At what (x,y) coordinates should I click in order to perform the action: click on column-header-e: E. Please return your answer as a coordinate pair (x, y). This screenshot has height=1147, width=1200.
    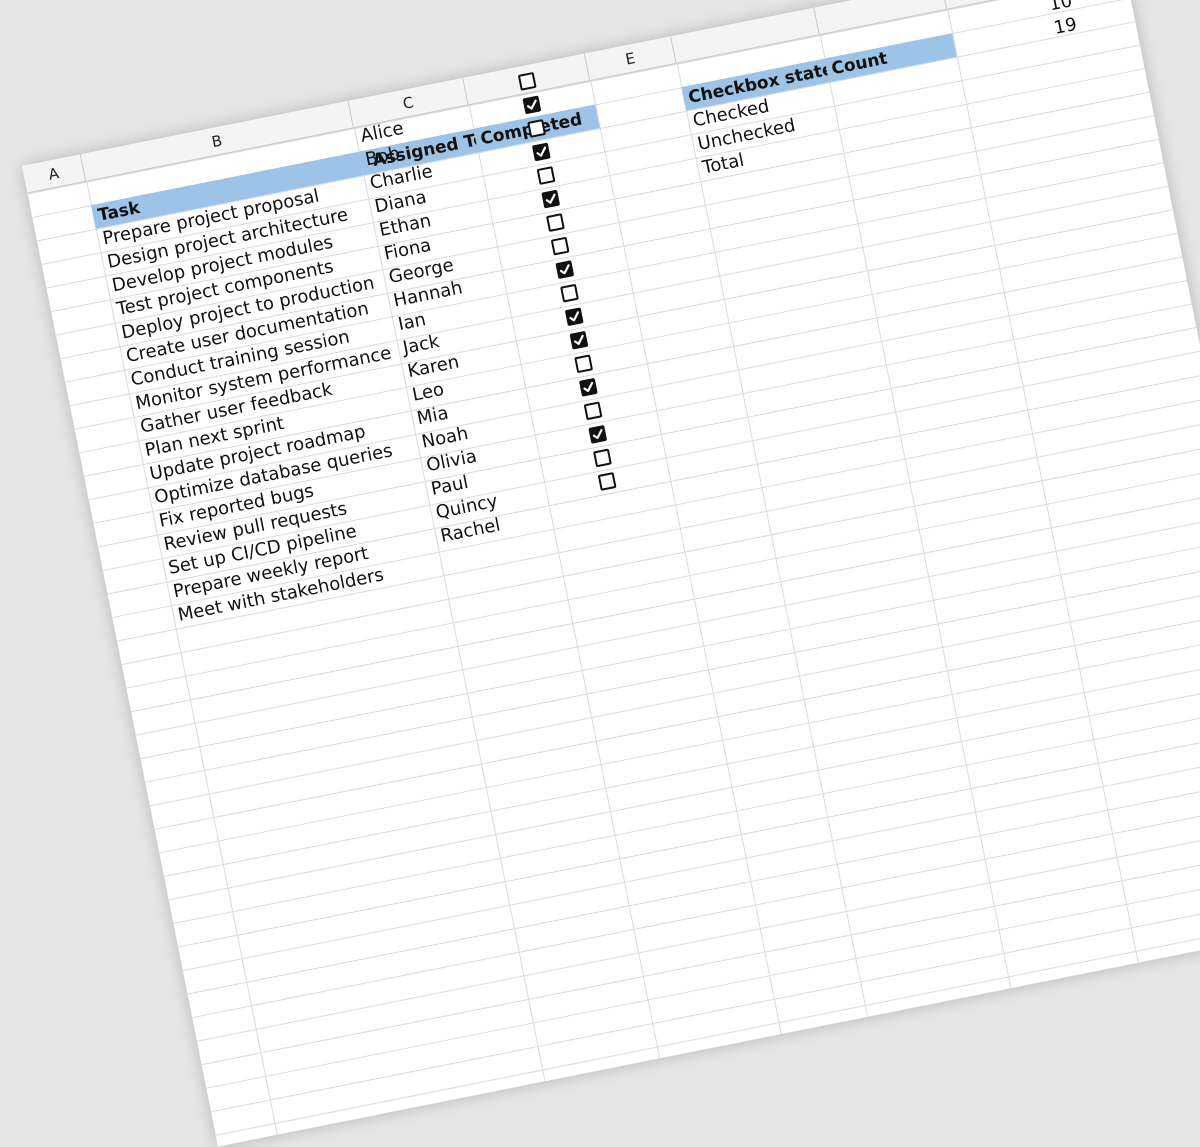
    Looking at the image, I should click on (630, 58).